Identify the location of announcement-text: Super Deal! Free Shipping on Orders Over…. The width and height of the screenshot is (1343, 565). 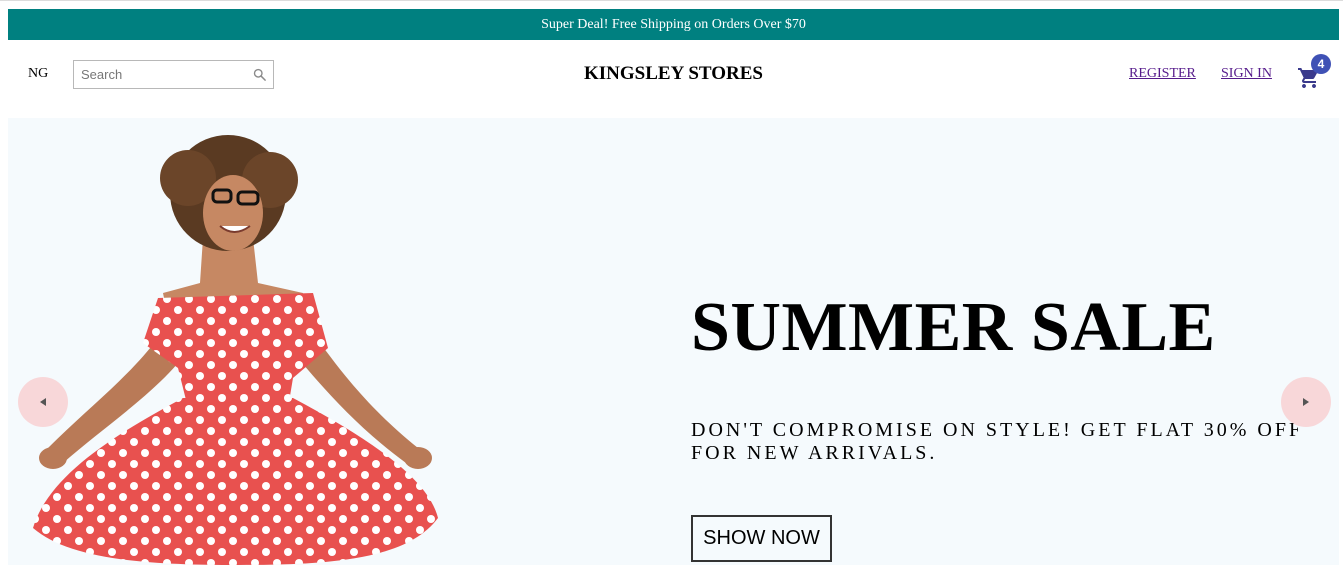
(673, 24).